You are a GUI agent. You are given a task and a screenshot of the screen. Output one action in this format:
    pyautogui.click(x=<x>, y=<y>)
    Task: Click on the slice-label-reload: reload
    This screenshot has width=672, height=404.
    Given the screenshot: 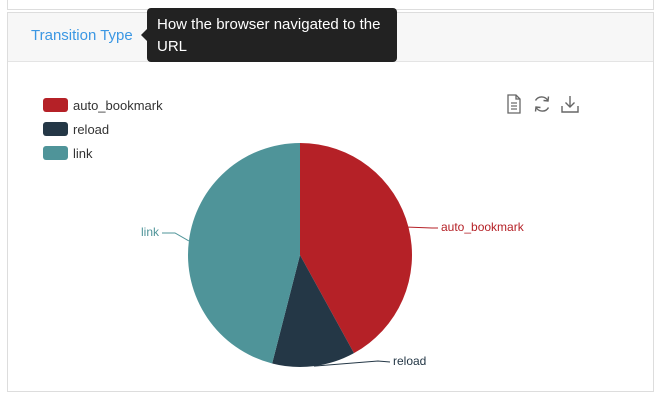 What is the action you would take?
    pyautogui.click(x=409, y=361)
    